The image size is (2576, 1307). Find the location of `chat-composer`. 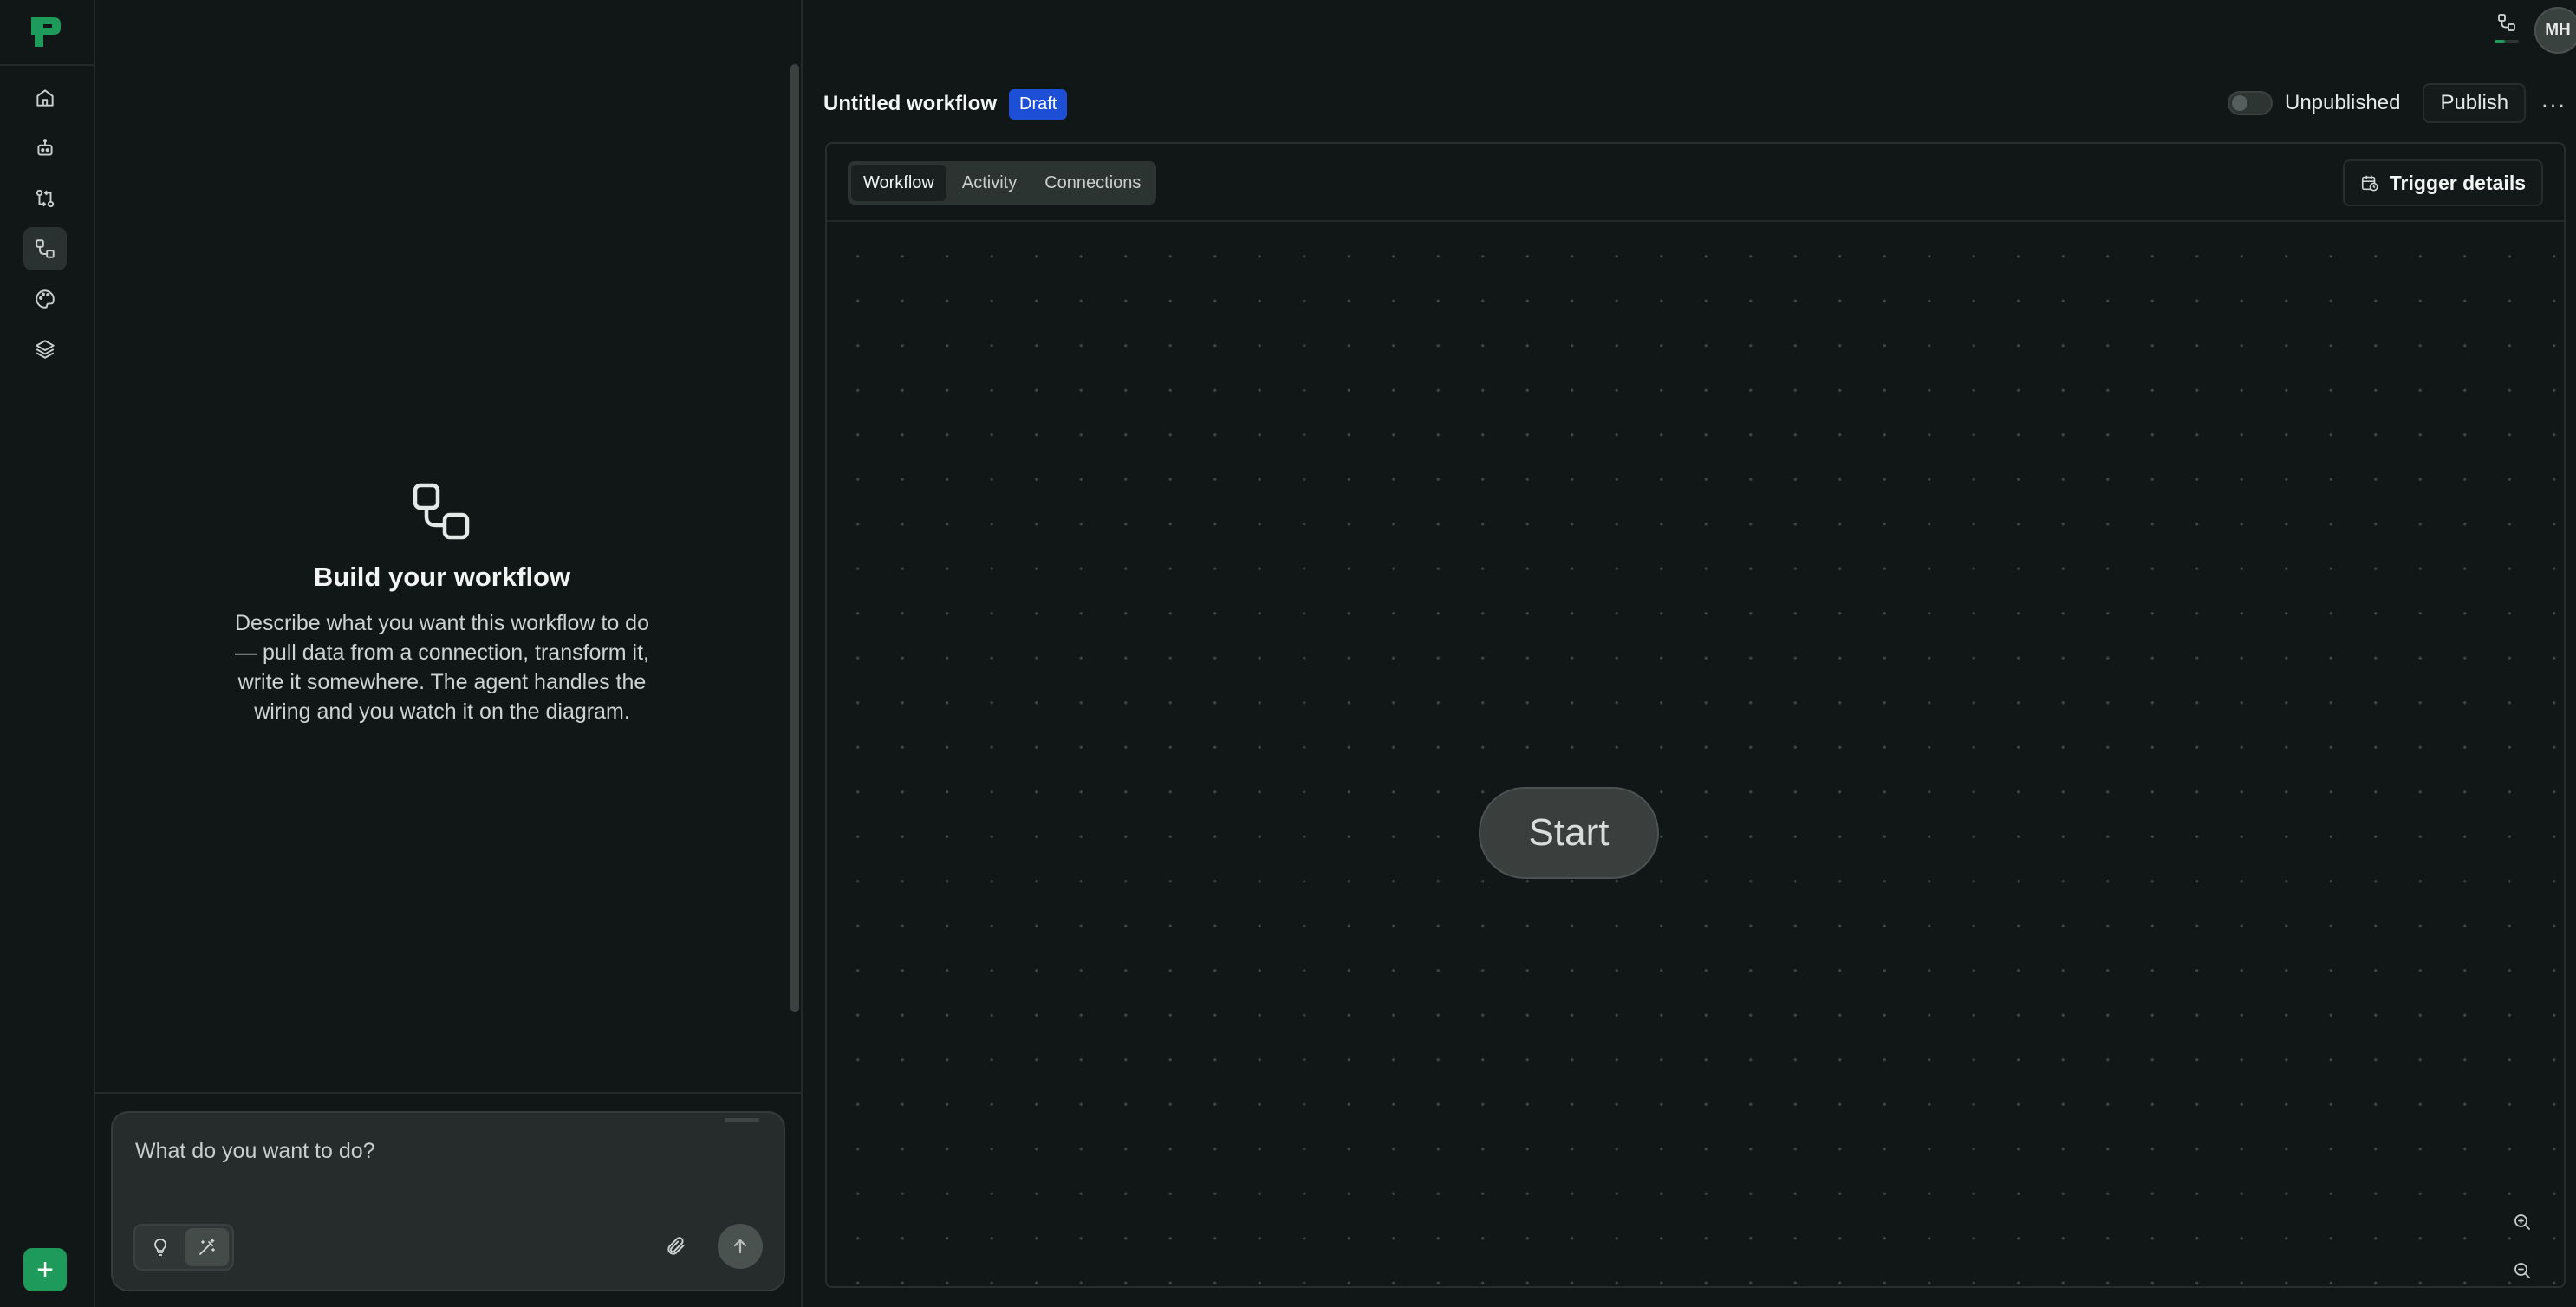

chat-composer is located at coordinates (448, 1201).